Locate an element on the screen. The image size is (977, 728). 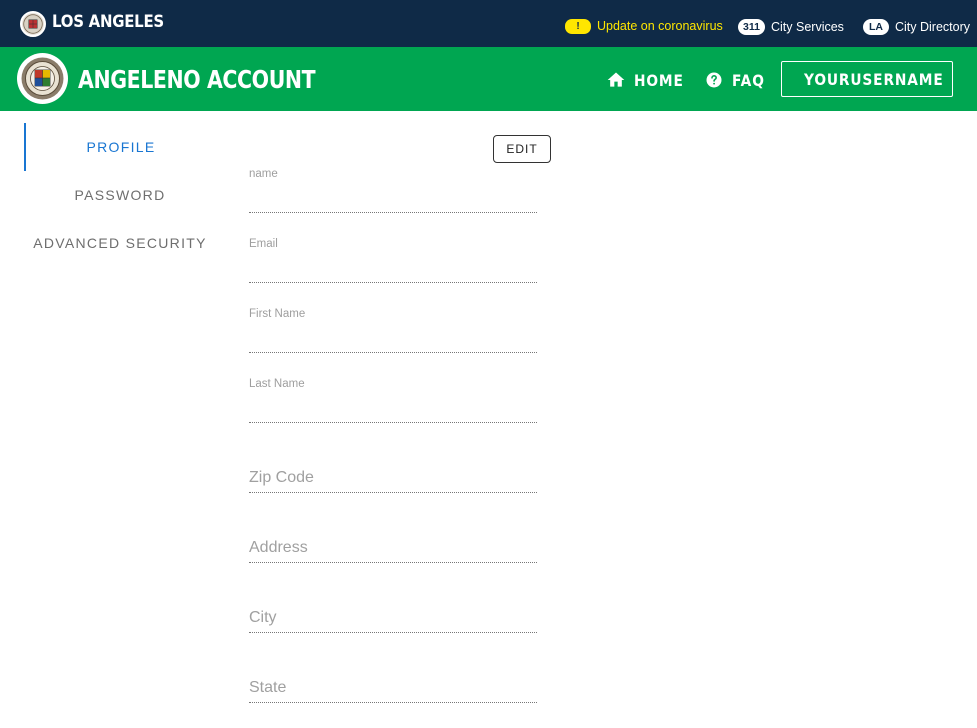
field-label: Email is located at coordinates (263, 244).